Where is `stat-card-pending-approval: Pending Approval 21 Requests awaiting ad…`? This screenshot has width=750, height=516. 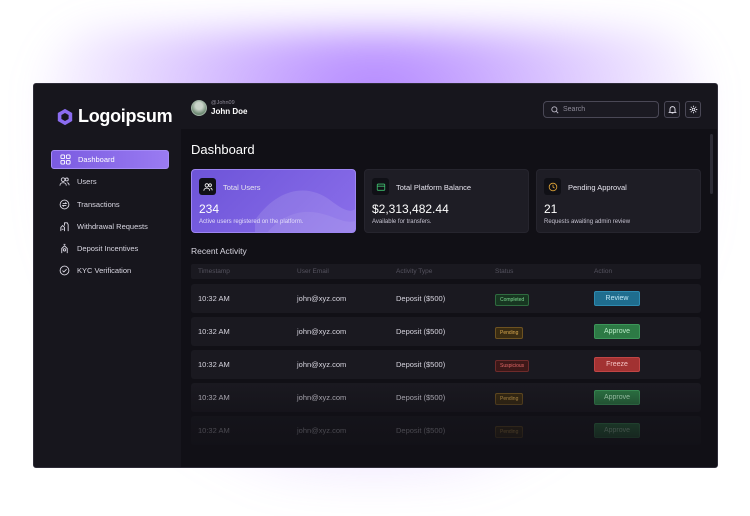
stat-card-pending-approval: Pending Approval 21 Requests awaiting ad… is located at coordinates (618, 201).